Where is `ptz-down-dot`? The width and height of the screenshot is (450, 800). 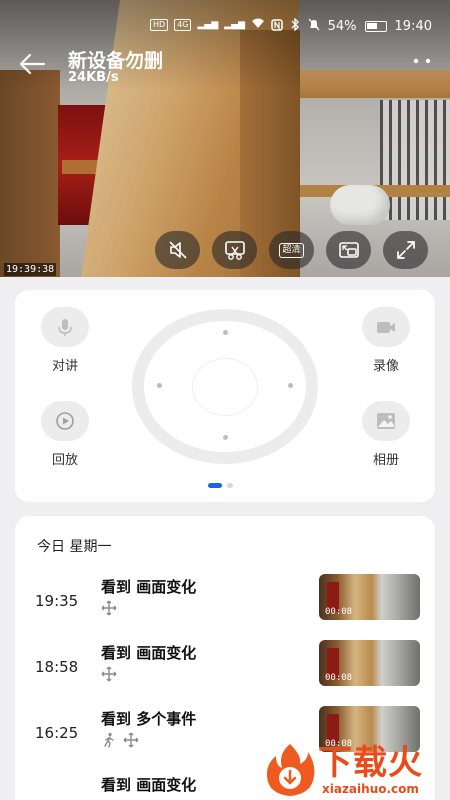 ptz-down-dot is located at coordinates (225, 437).